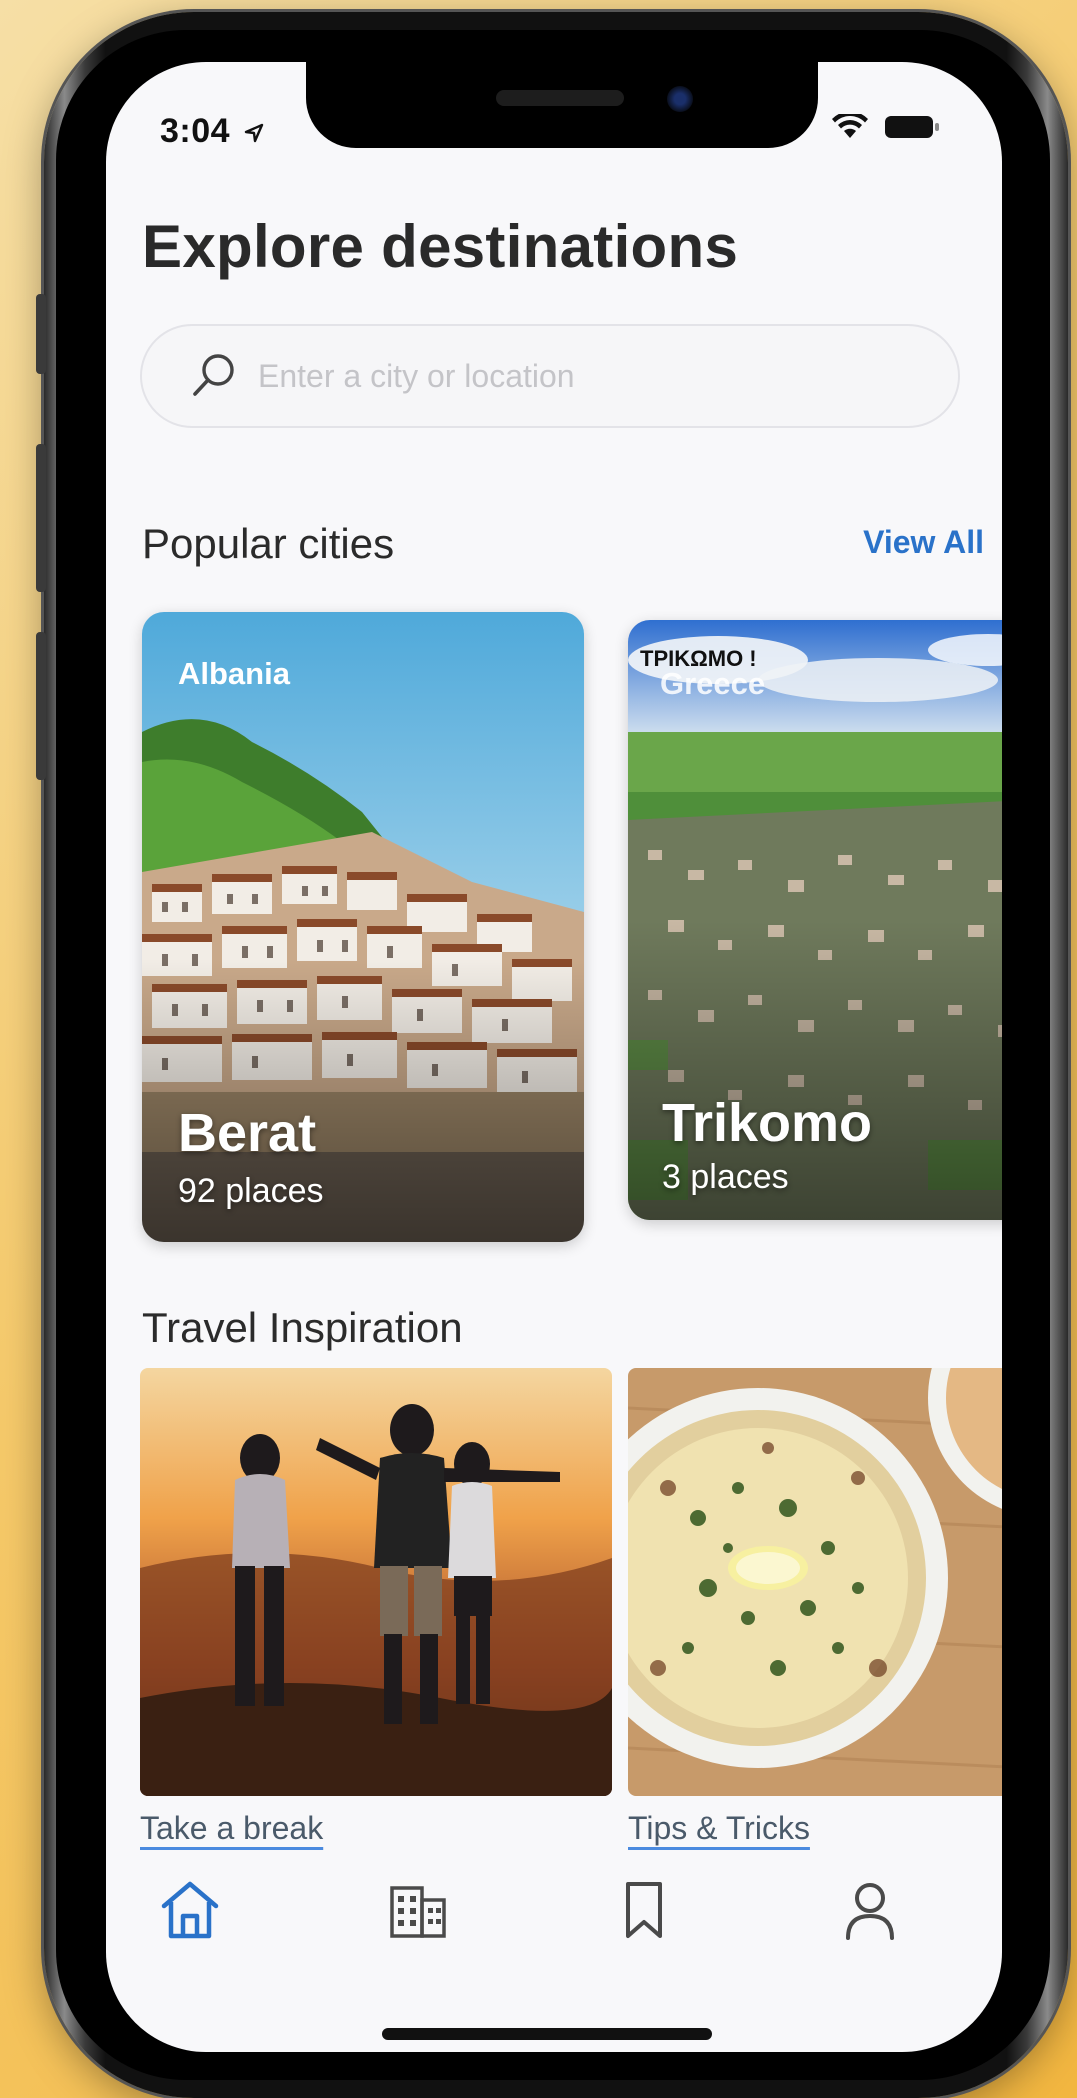 The width and height of the screenshot is (1077, 2098). I want to click on city-card-trikomo: ΤΡΙΚΩΜΟ ! Greece Trikomo 3 places, so click(815, 920).